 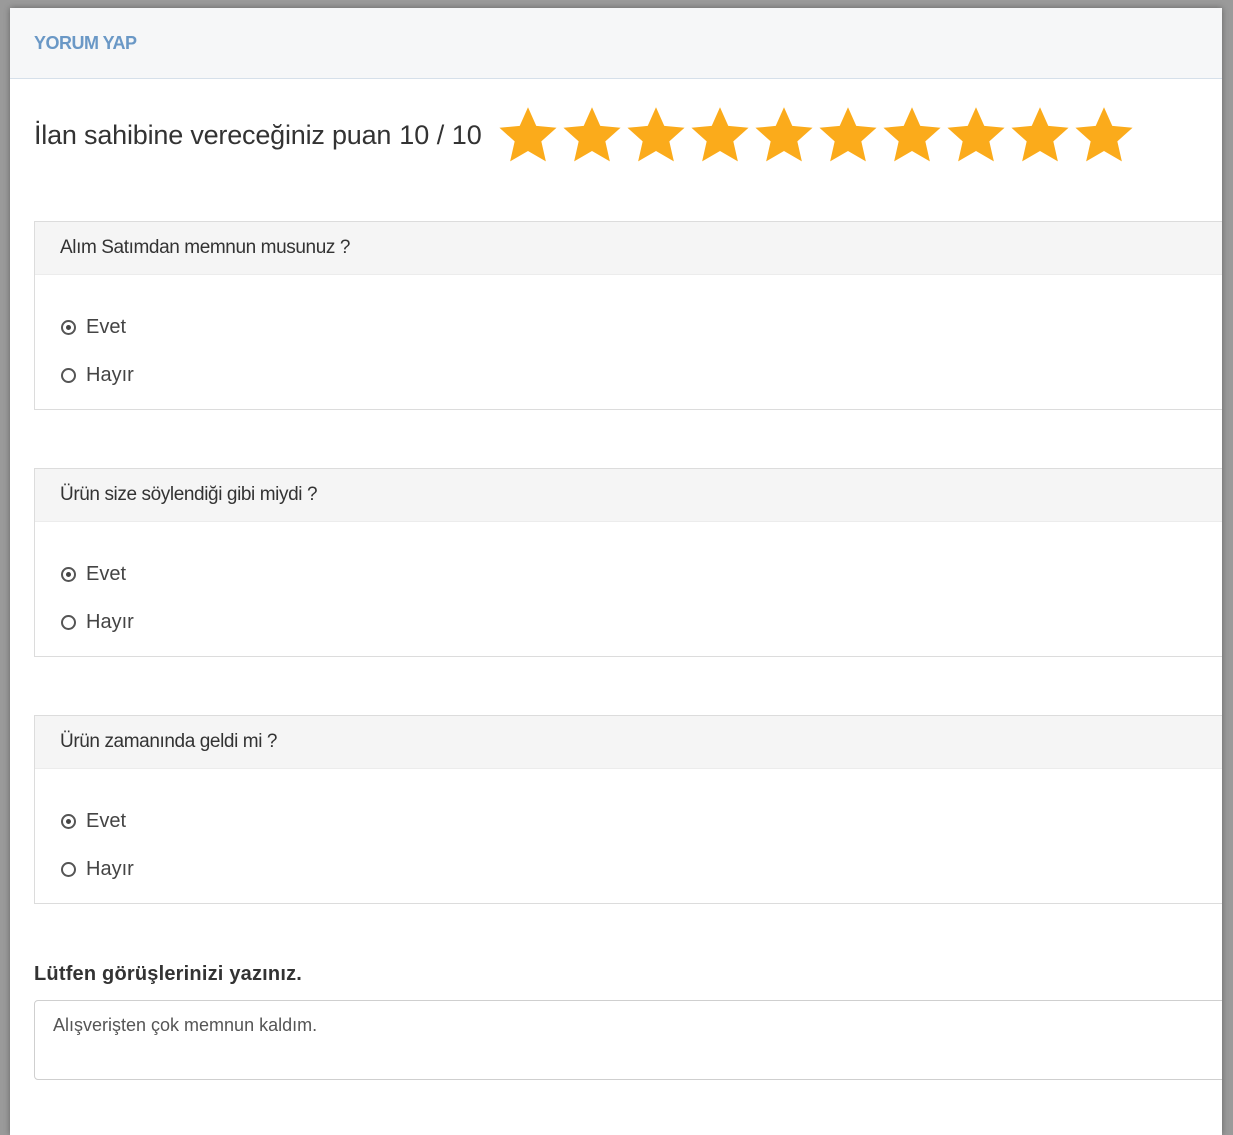 I want to click on rating-label: İlan sahibine vereceğiniz puan, so click(x=213, y=134).